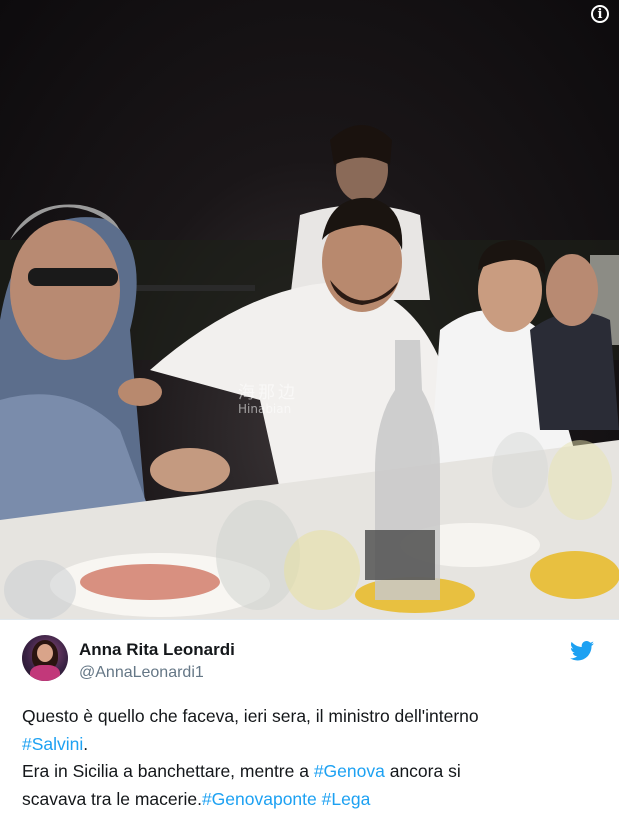 Image resolution: width=619 pixels, height=813 pixels. Describe the element at coordinates (157, 650) in the screenshot. I see `author-name: Anna Rita Leonardi` at that location.